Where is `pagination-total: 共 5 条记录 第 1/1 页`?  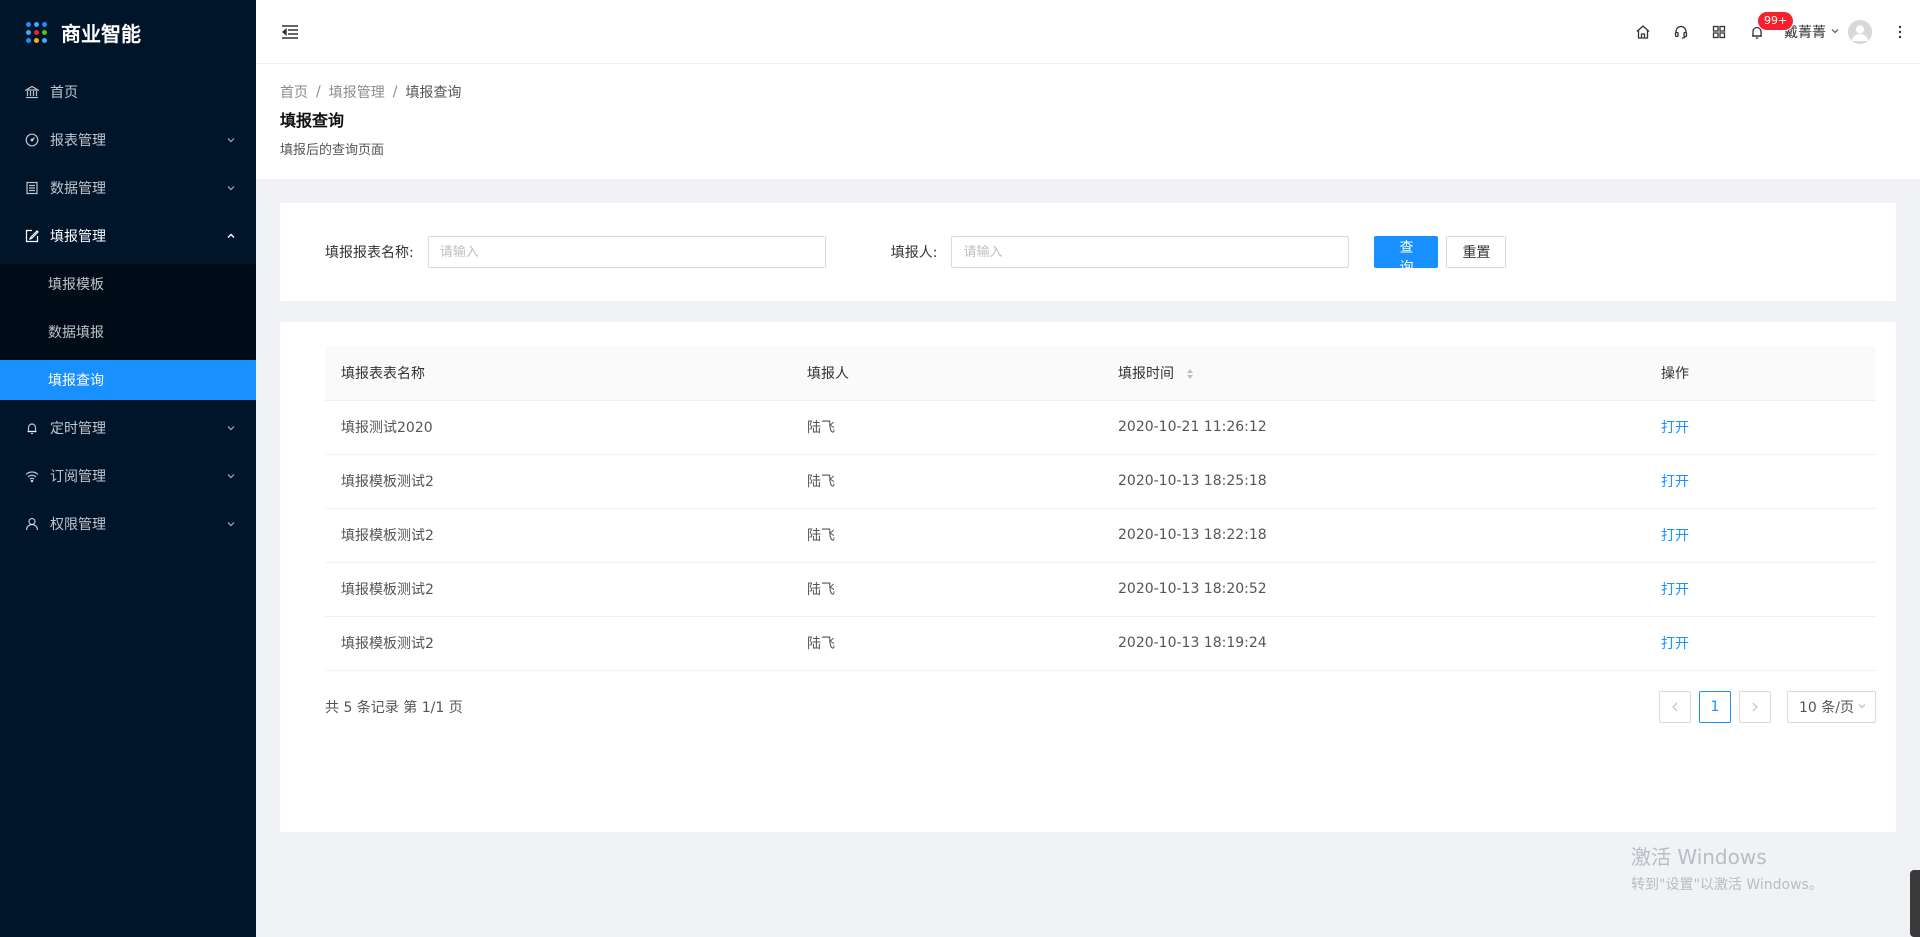 pagination-total: 共 5 条记录 第 1/1 页 is located at coordinates (394, 707).